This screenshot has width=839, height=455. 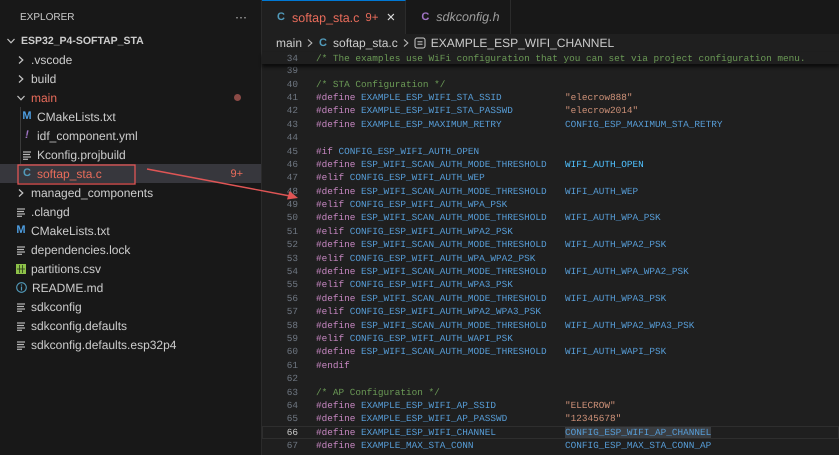 What do you see at coordinates (130, 173) in the screenshot?
I see `file-item: C softap_sta.c 9+` at bounding box center [130, 173].